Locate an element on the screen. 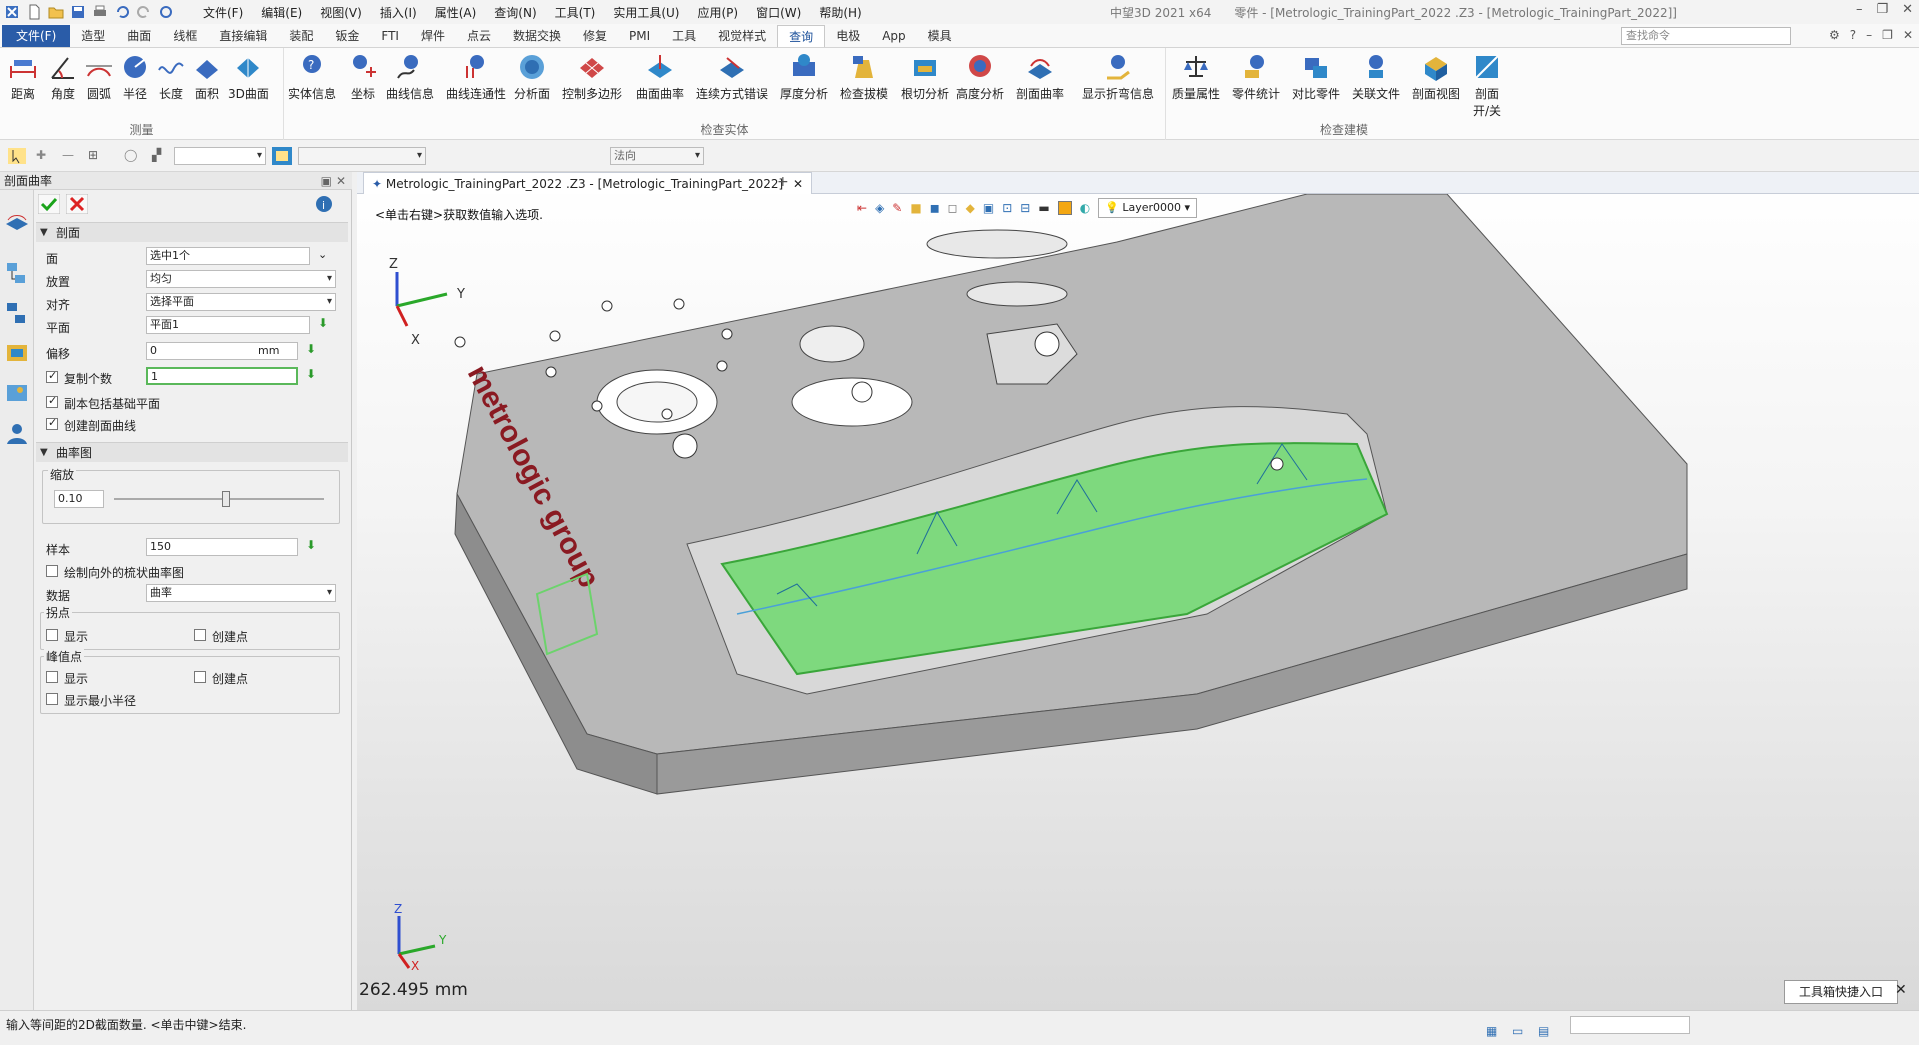  tab-visual-style: 视觉样式 is located at coordinates (742, 36).